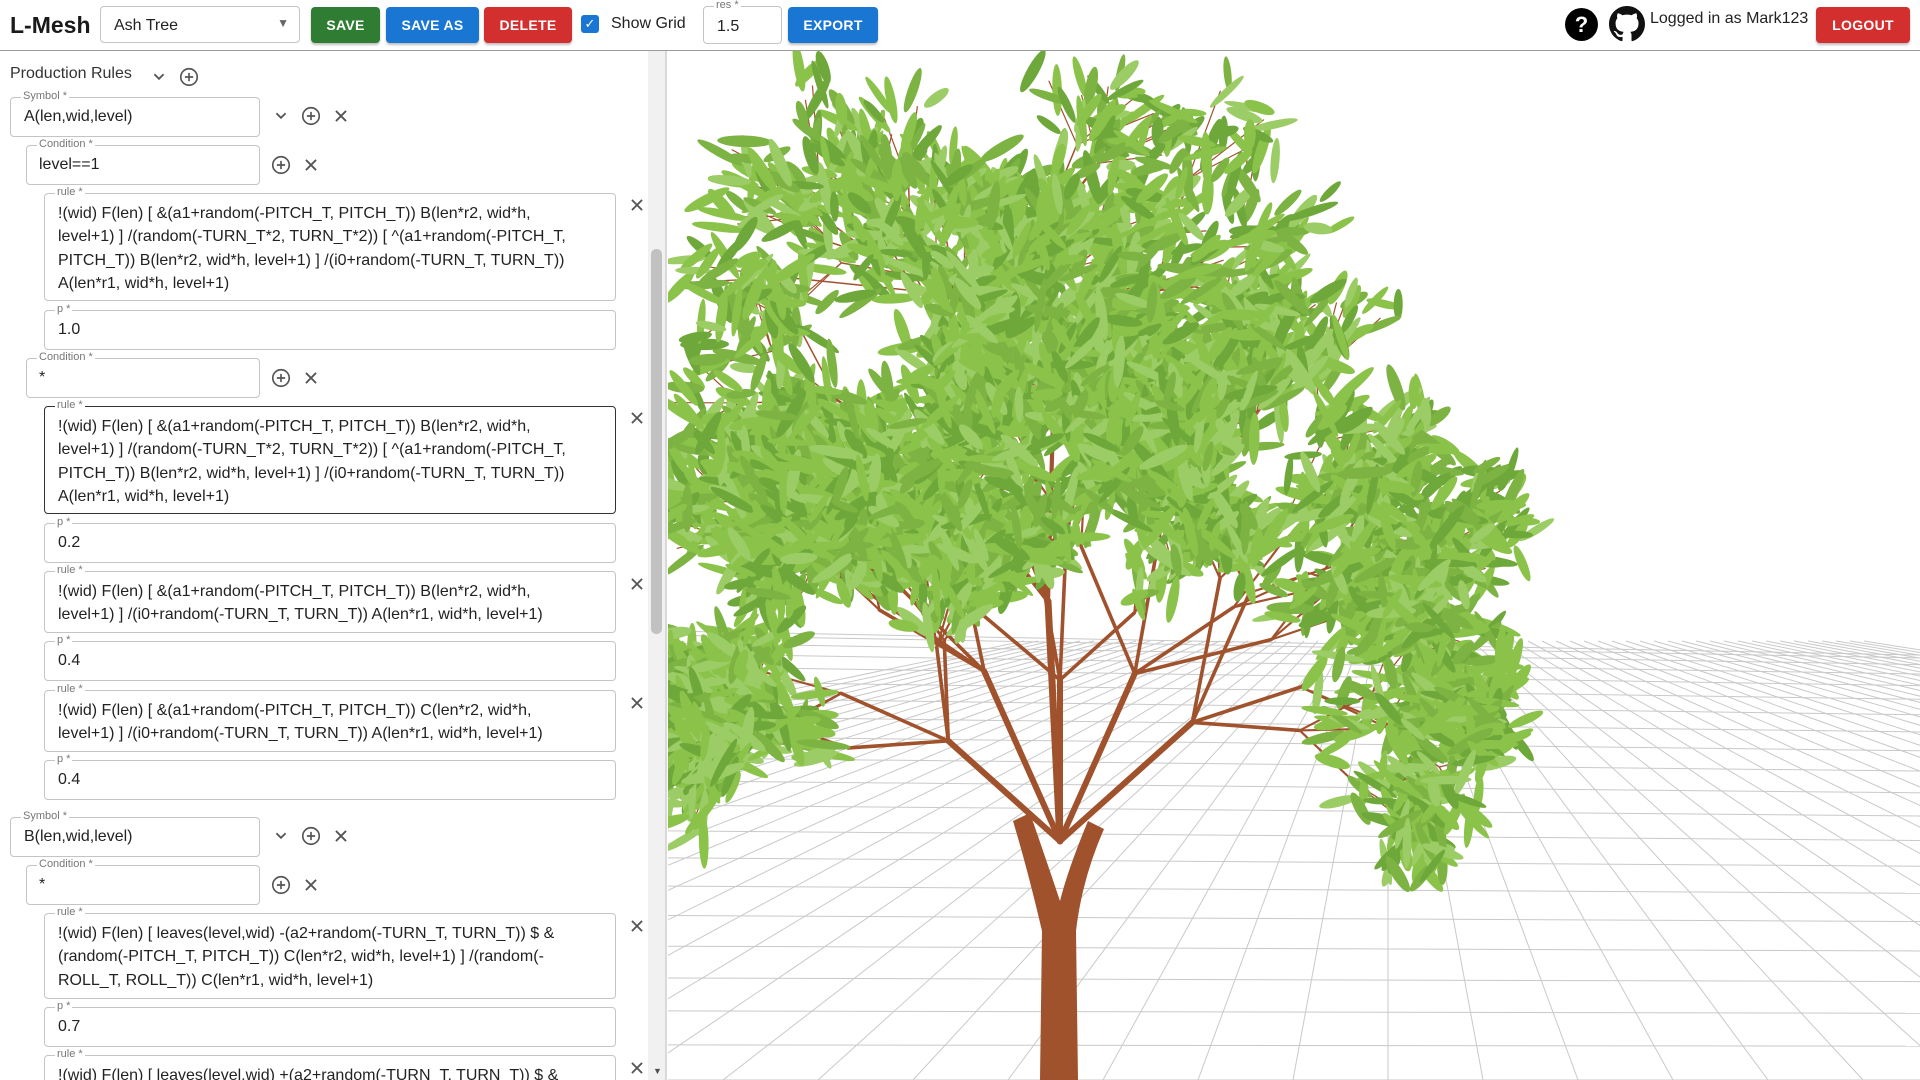 This screenshot has height=1080, width=1920. What do you see at coordinates (135, 113) in the screenshot?
I see `symbol-field: Symbol * A(len,wid,level)` at bounding box center [135, 113].